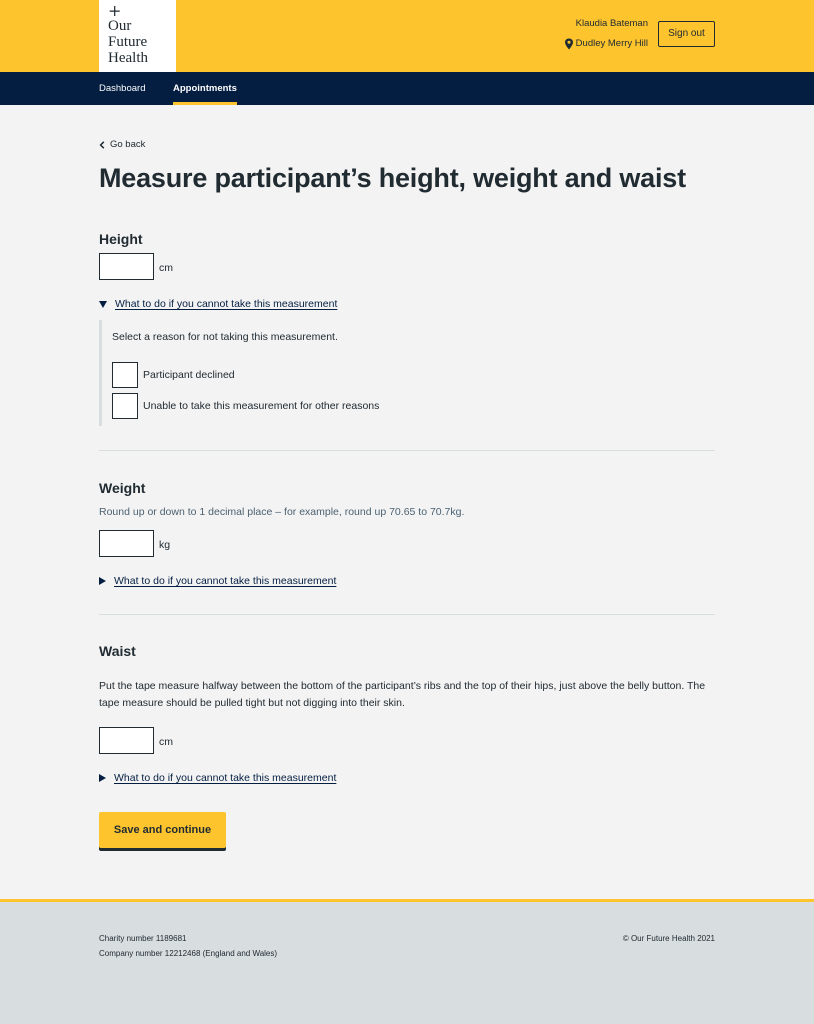  Describe the element at coordinates (668, 938) in the screenshot. I see `copyright: © Our Future Health 2021` at that location.